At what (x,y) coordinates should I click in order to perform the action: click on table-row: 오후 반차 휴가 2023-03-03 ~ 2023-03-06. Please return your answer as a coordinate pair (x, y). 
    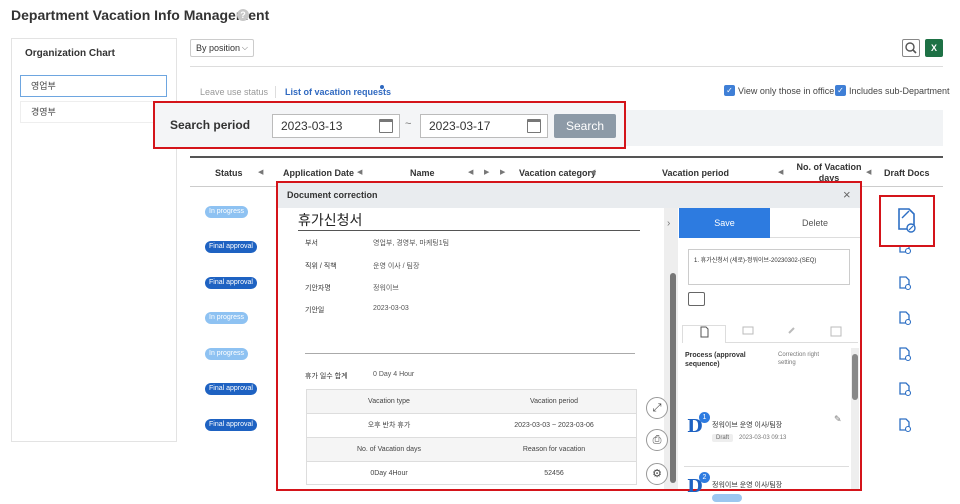
    Looking at the image, I should click on (471, 426).